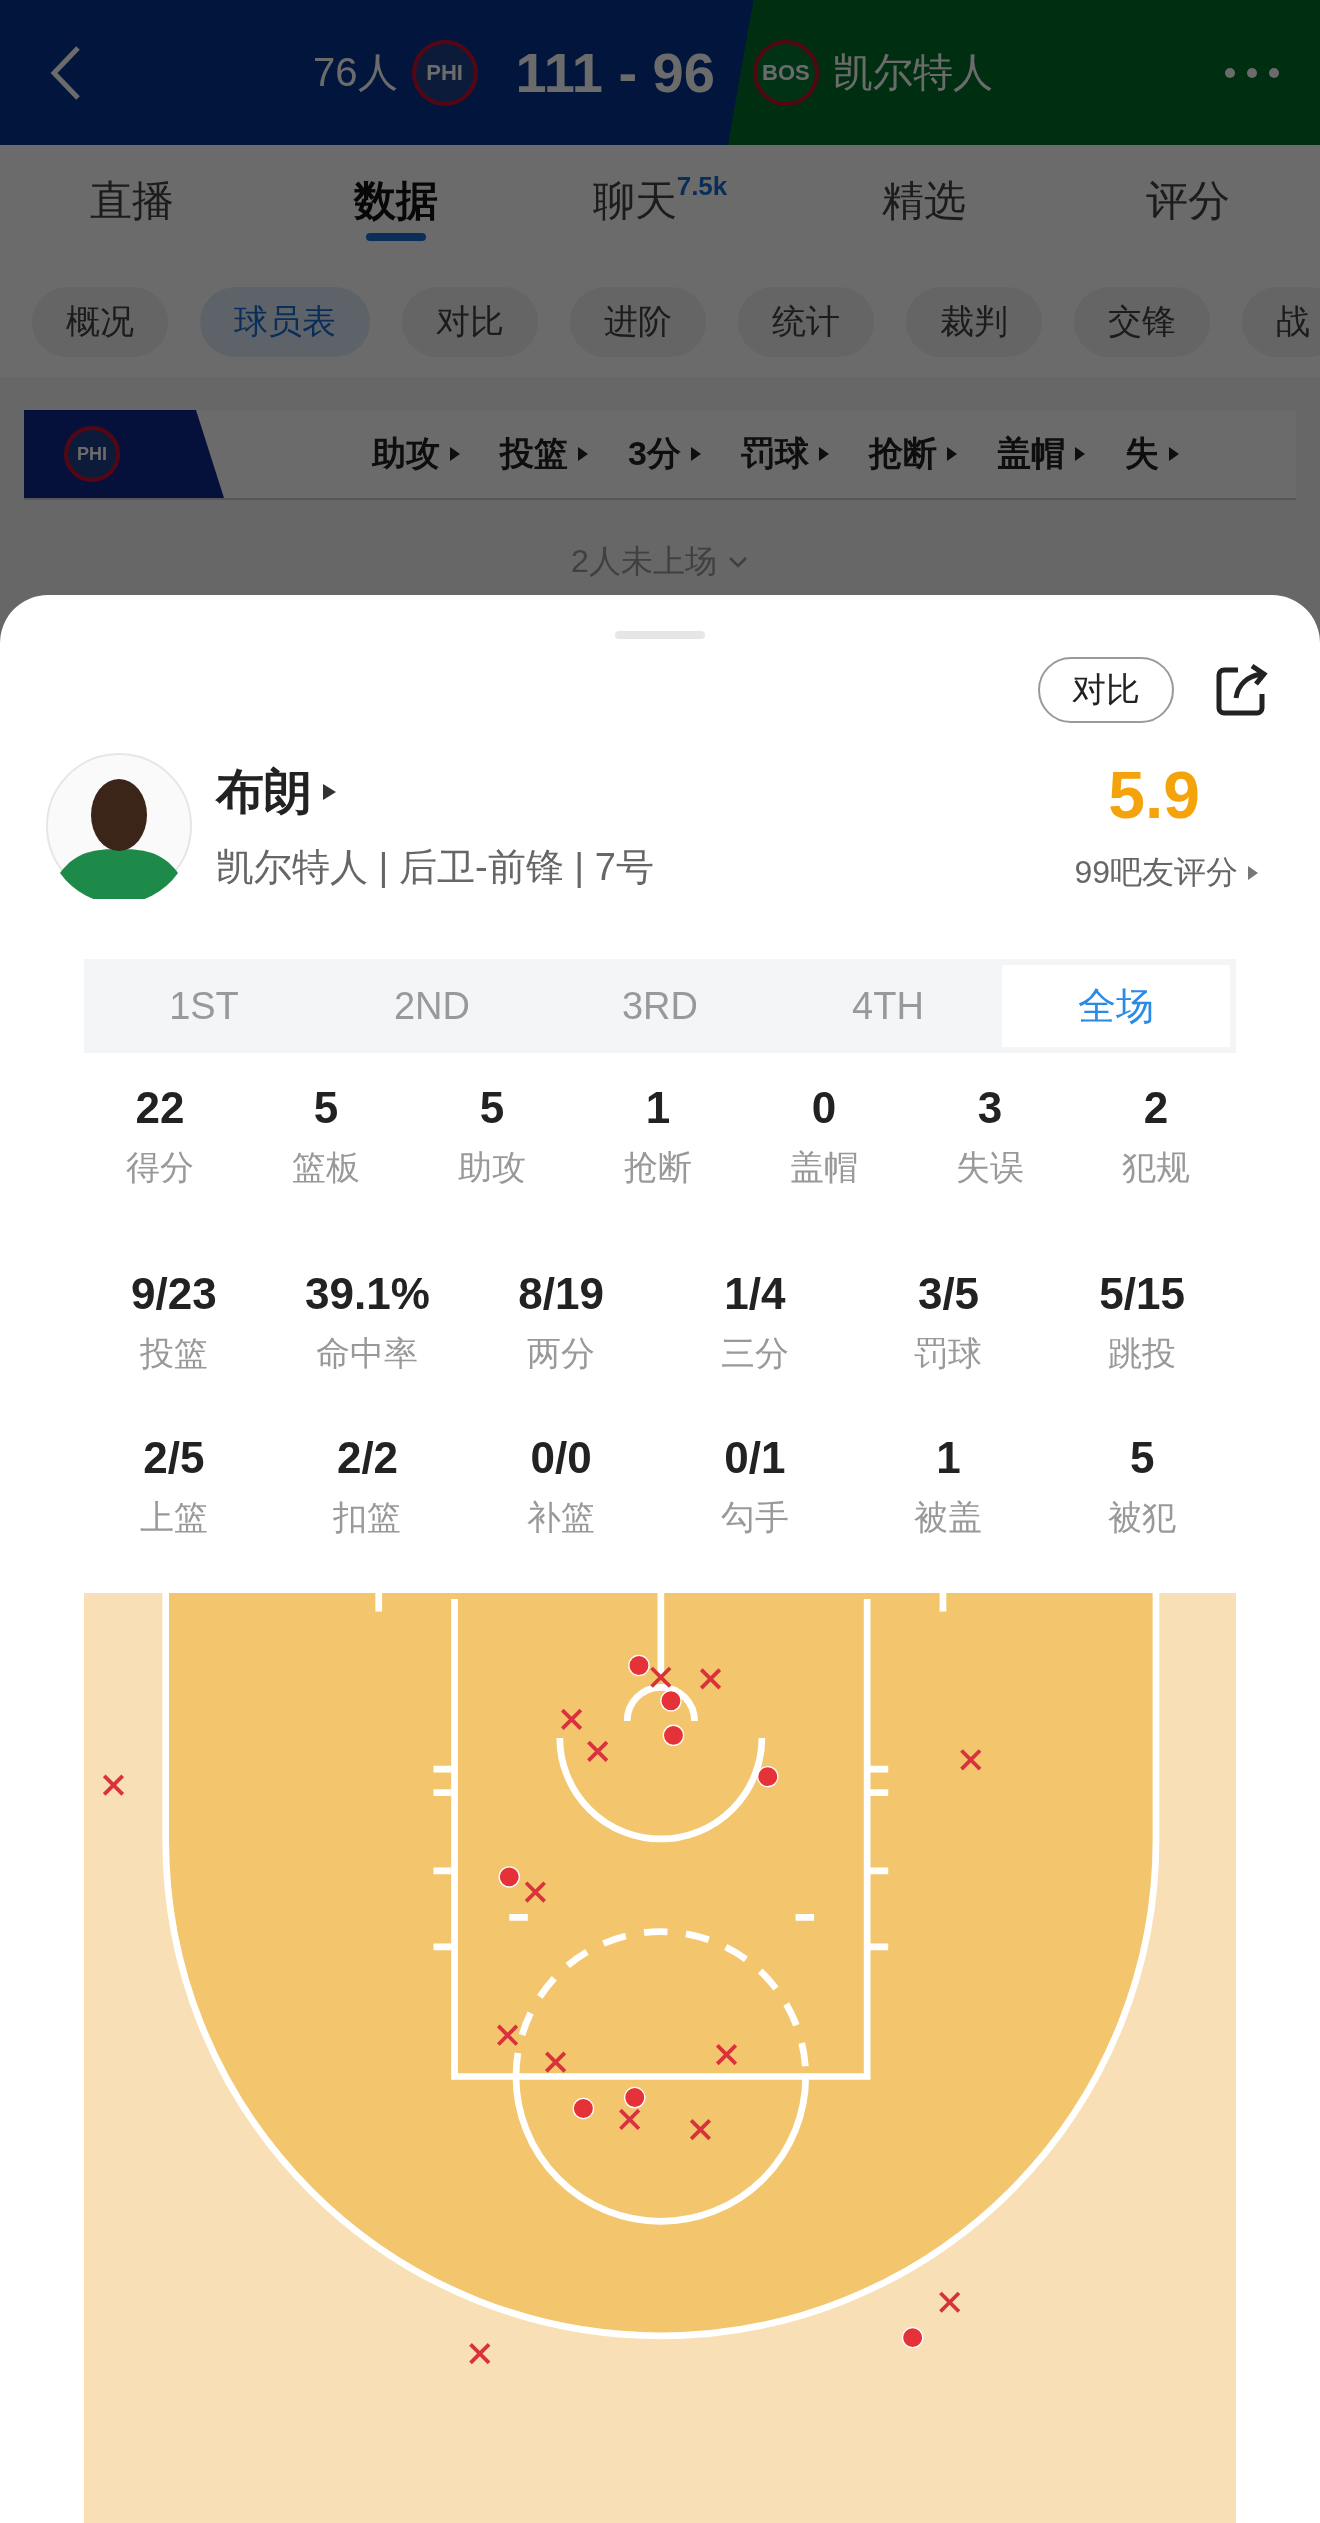 Image resolution: width=1320 pixels, height=2523 pixels. I want to click on stat-label: 投篮, so click(173, 1353).